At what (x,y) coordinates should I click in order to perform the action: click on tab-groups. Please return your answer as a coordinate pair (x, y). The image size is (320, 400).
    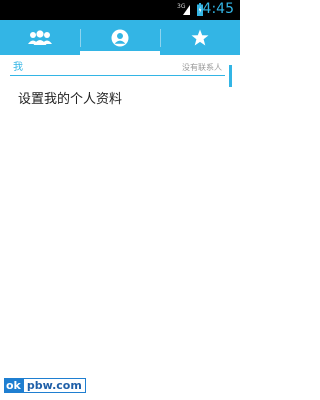
    Looking at the image, I should click on (40, 37).